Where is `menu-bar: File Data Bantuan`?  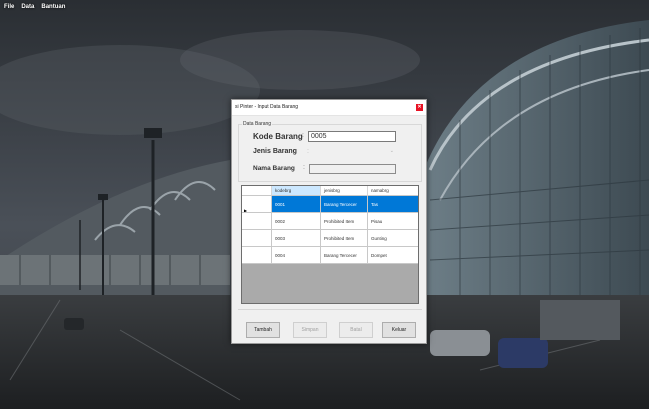 menu-bar: File Data Bantuan is located at coordinates (324, 7).